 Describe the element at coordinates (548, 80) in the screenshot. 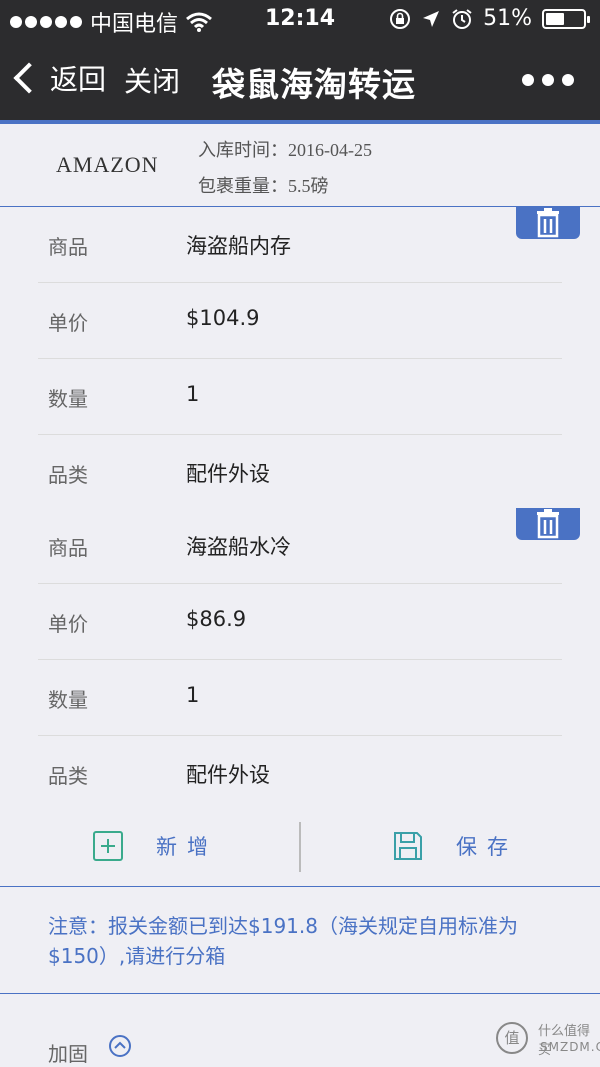

I see `more-menu-icon` at that location.